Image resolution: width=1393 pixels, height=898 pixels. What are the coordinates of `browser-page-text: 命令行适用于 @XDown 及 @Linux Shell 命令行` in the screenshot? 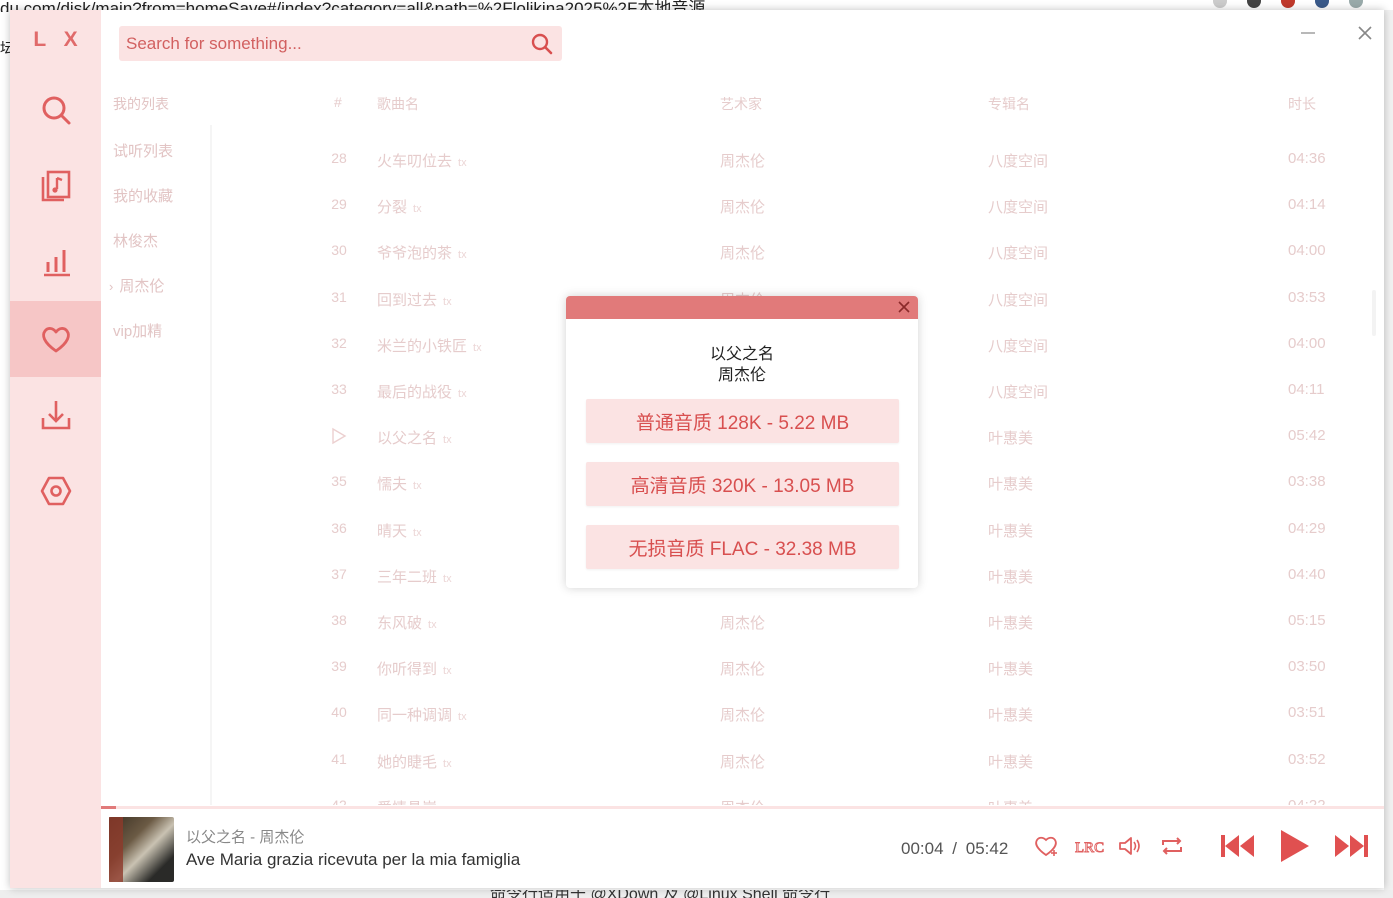 It's located at (660, 894).